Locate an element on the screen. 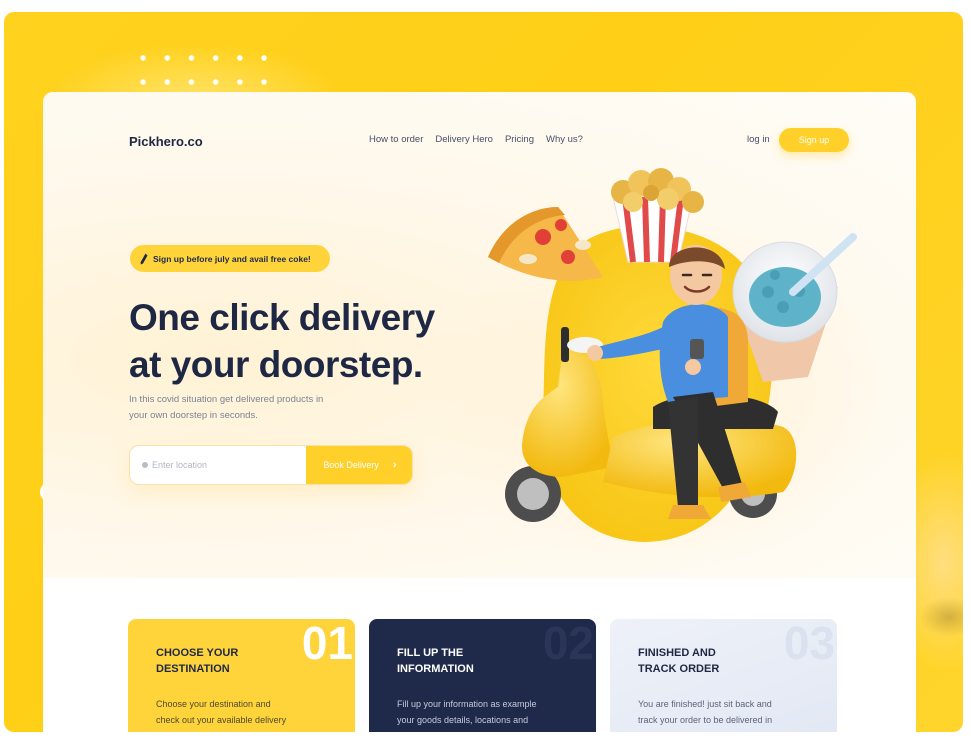 The image size is (971, 742). book-delivery-button: Book Delivery › is located at coordinates (359, 465).